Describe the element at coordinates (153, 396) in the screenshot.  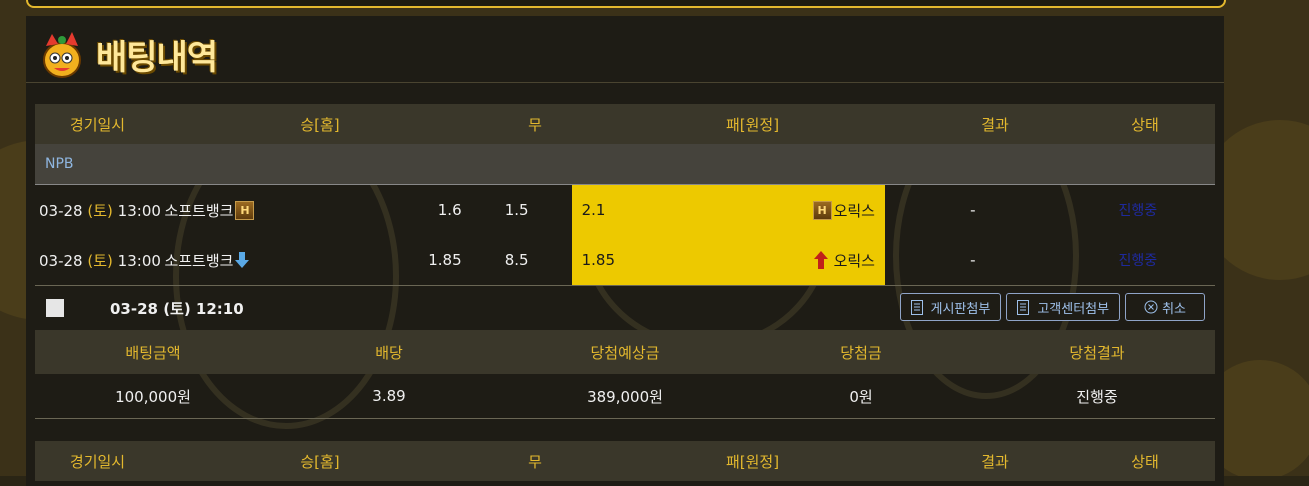
I see `bet-amount: 100,000원` at that location.